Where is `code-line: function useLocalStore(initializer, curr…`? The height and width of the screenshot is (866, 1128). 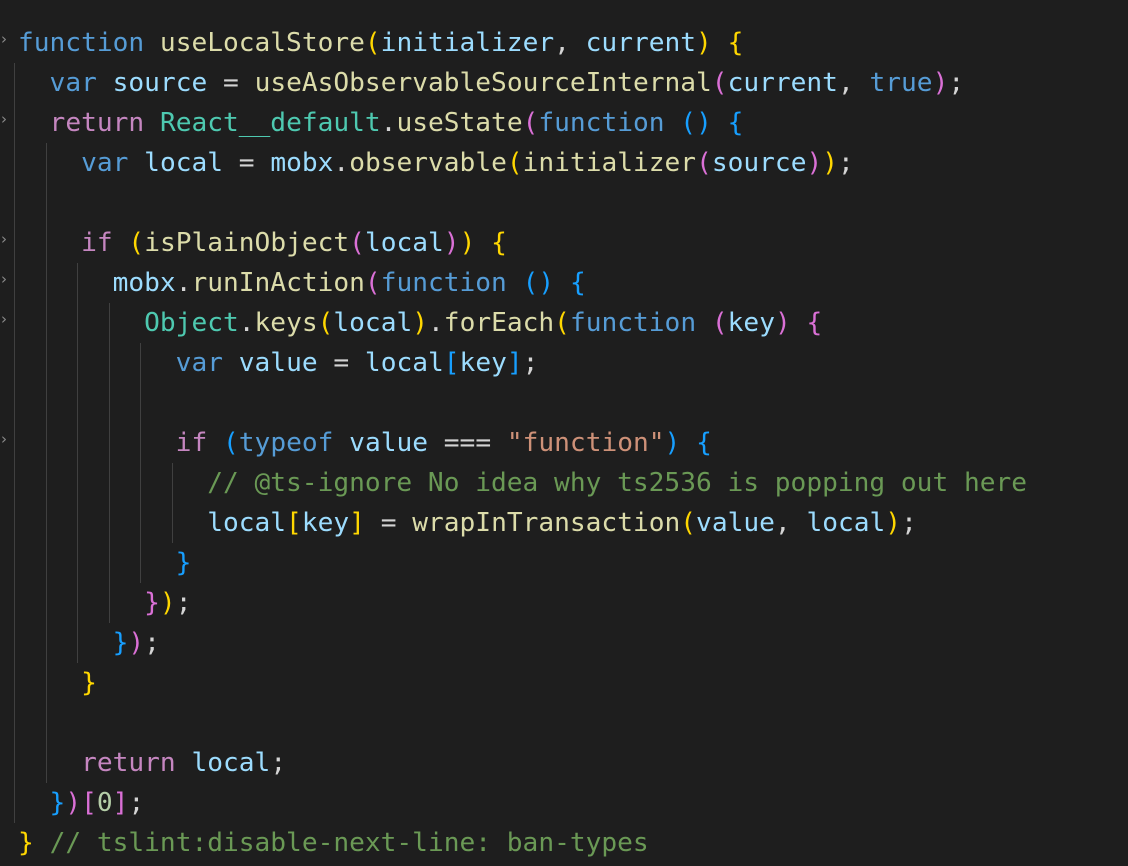
code-line: function useLocalStore(initializer, curr… is located at coordinates (380, 43).